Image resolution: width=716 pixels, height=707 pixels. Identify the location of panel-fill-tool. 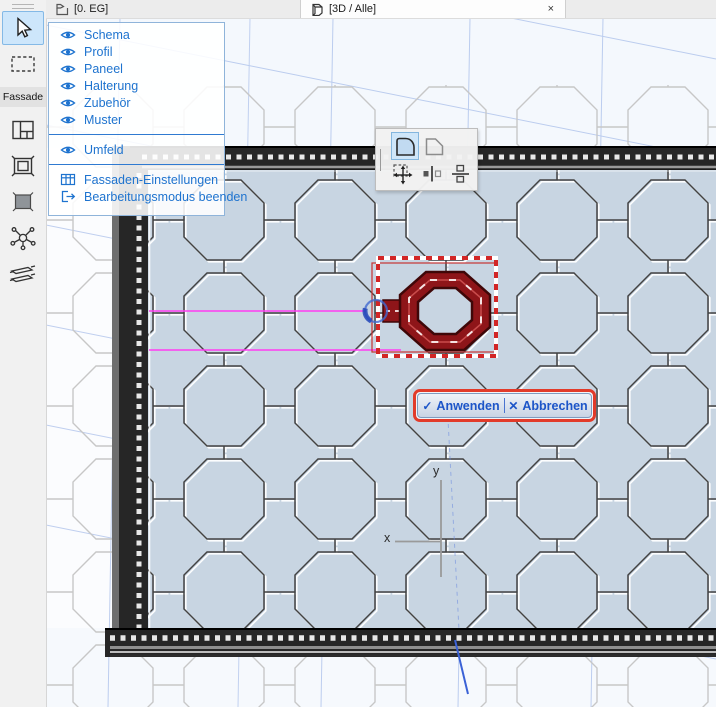
(23, 202).